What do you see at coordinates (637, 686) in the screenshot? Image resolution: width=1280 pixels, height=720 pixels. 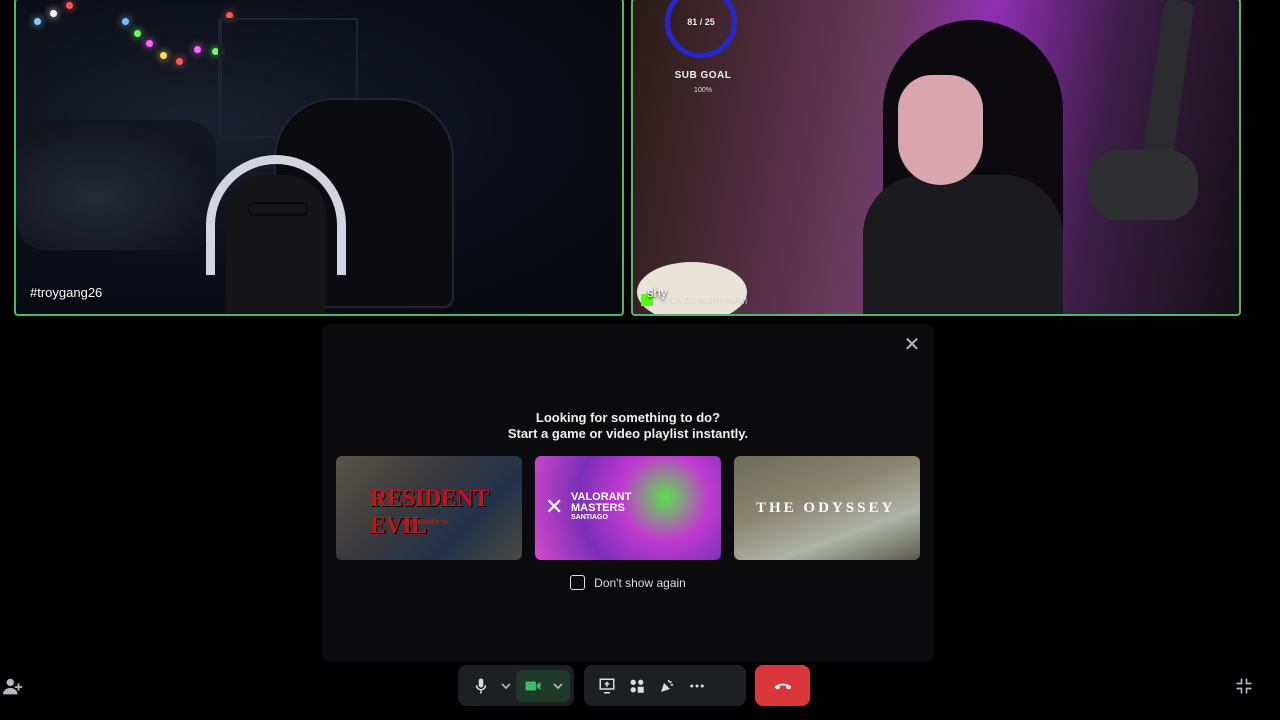 I see `activities-icon` at bounding box center [637, 686].